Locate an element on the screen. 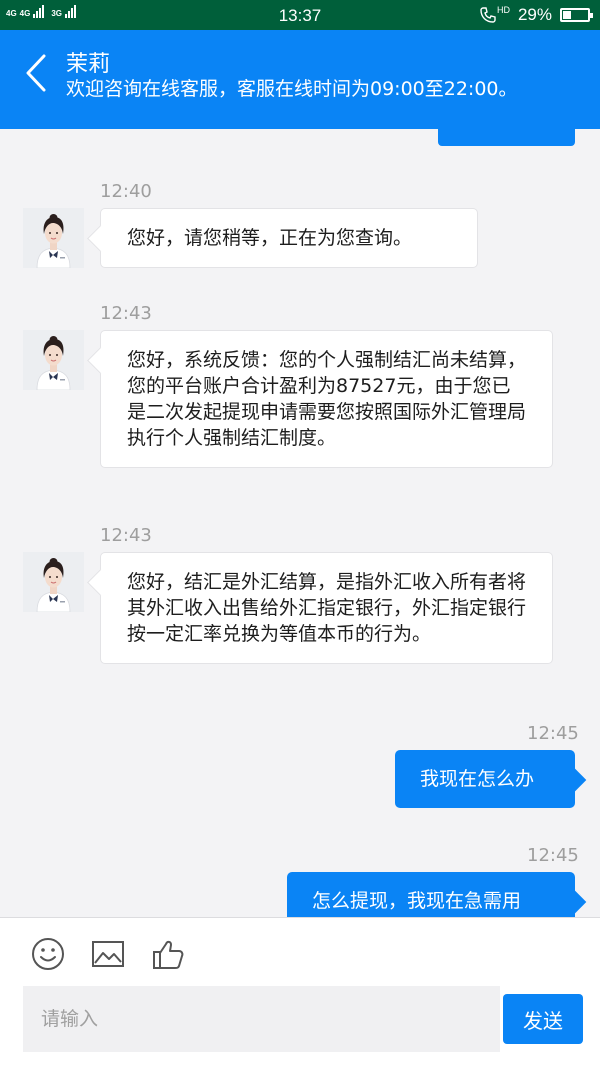 The image size is (600, 1067). page-subtitle: 欢迎咨询在线客服，客服在线时间为09:00至22:00。 is located at coordinates (292, 89).